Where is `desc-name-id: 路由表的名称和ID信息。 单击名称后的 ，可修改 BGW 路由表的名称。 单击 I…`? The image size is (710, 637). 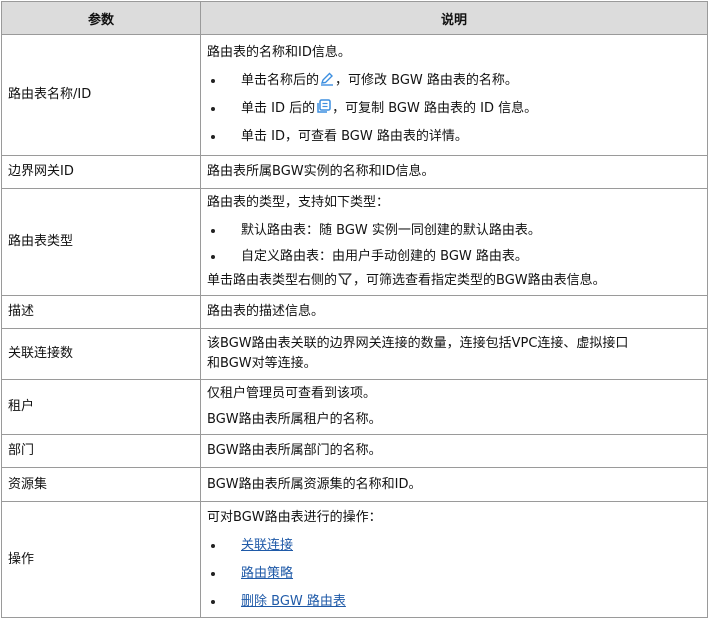
desc-name-id: 路由表的名称和ID信息。 单击名称后的 ，可修改 BGW 路由表的名称。 单击 I… is located at coordinates (454, 95).